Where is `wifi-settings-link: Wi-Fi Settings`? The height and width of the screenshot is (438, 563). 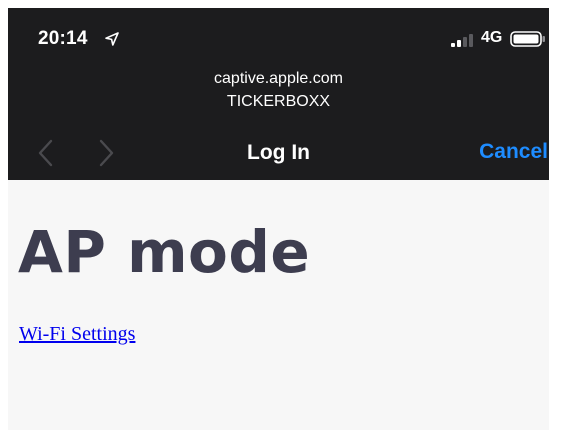
wifi-settings-link: Wi-Fi Settings is located at coordinates (77, 334).